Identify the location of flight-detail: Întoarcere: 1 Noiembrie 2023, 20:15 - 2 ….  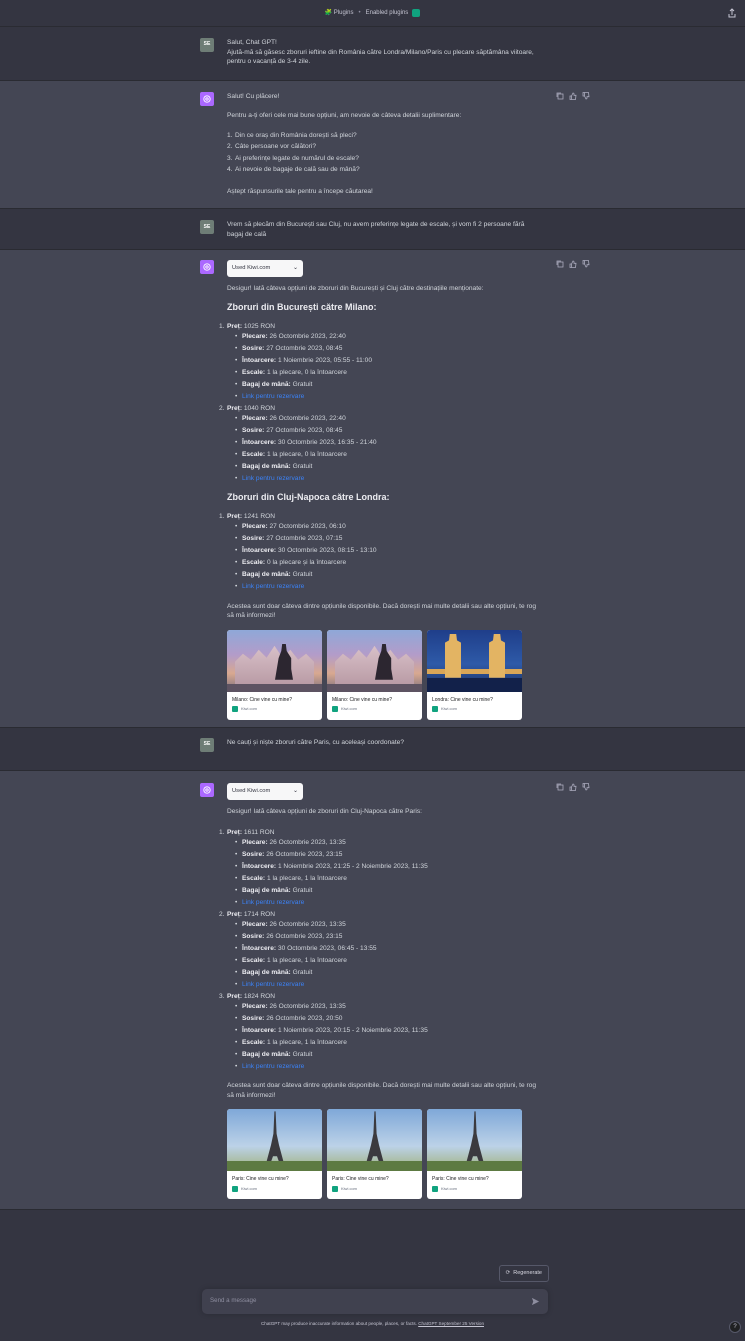
(387, 1031).